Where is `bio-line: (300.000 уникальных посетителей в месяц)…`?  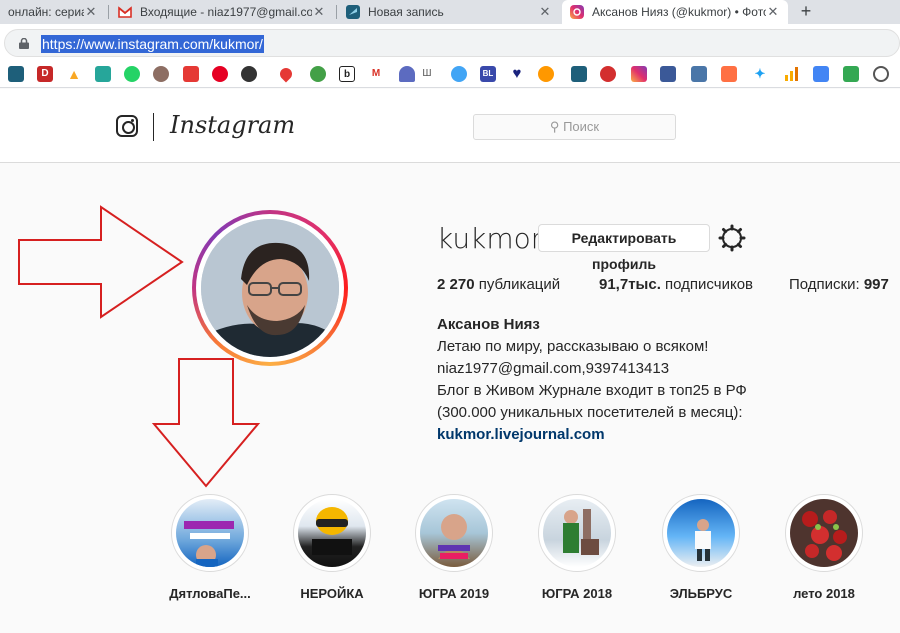 bio-line: (300.000 уникальных посетителей в месяц)… is located at coordinates (590, 412).